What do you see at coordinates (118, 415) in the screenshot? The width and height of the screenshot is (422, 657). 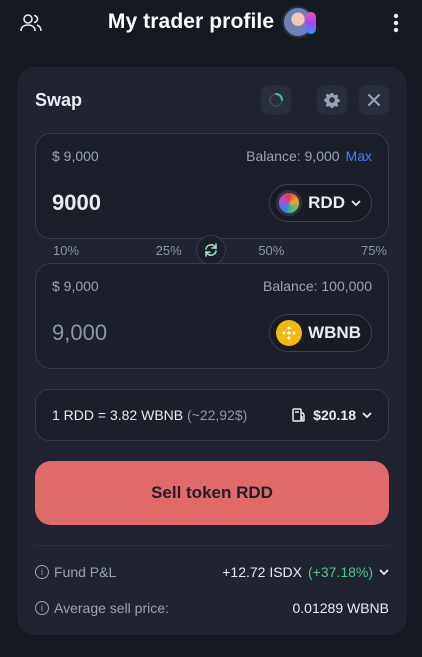 I see `exchange-rate: 1 RDD = 3.82 WBNB` at bounding box center [118, 415].